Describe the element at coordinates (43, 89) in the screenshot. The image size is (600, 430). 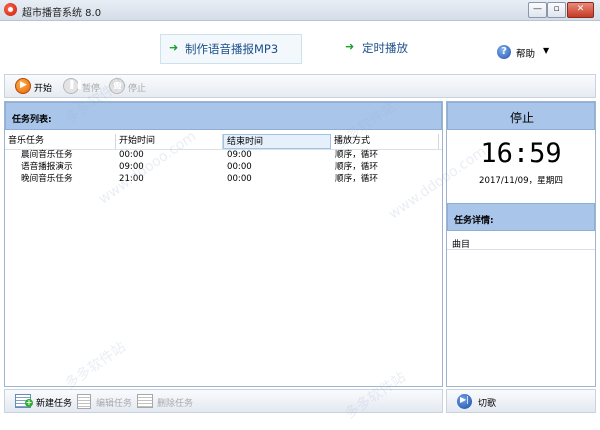
I see `start-label: 开始` at that location.